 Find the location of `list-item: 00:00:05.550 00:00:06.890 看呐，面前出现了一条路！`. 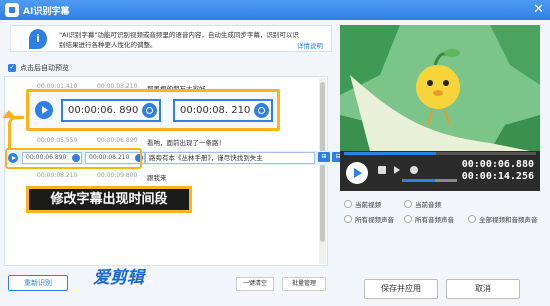

list-item: 00:00:05.550 00:00:06.890 看呐，面前出现了一条路！ is located at coordinates (166, 142).